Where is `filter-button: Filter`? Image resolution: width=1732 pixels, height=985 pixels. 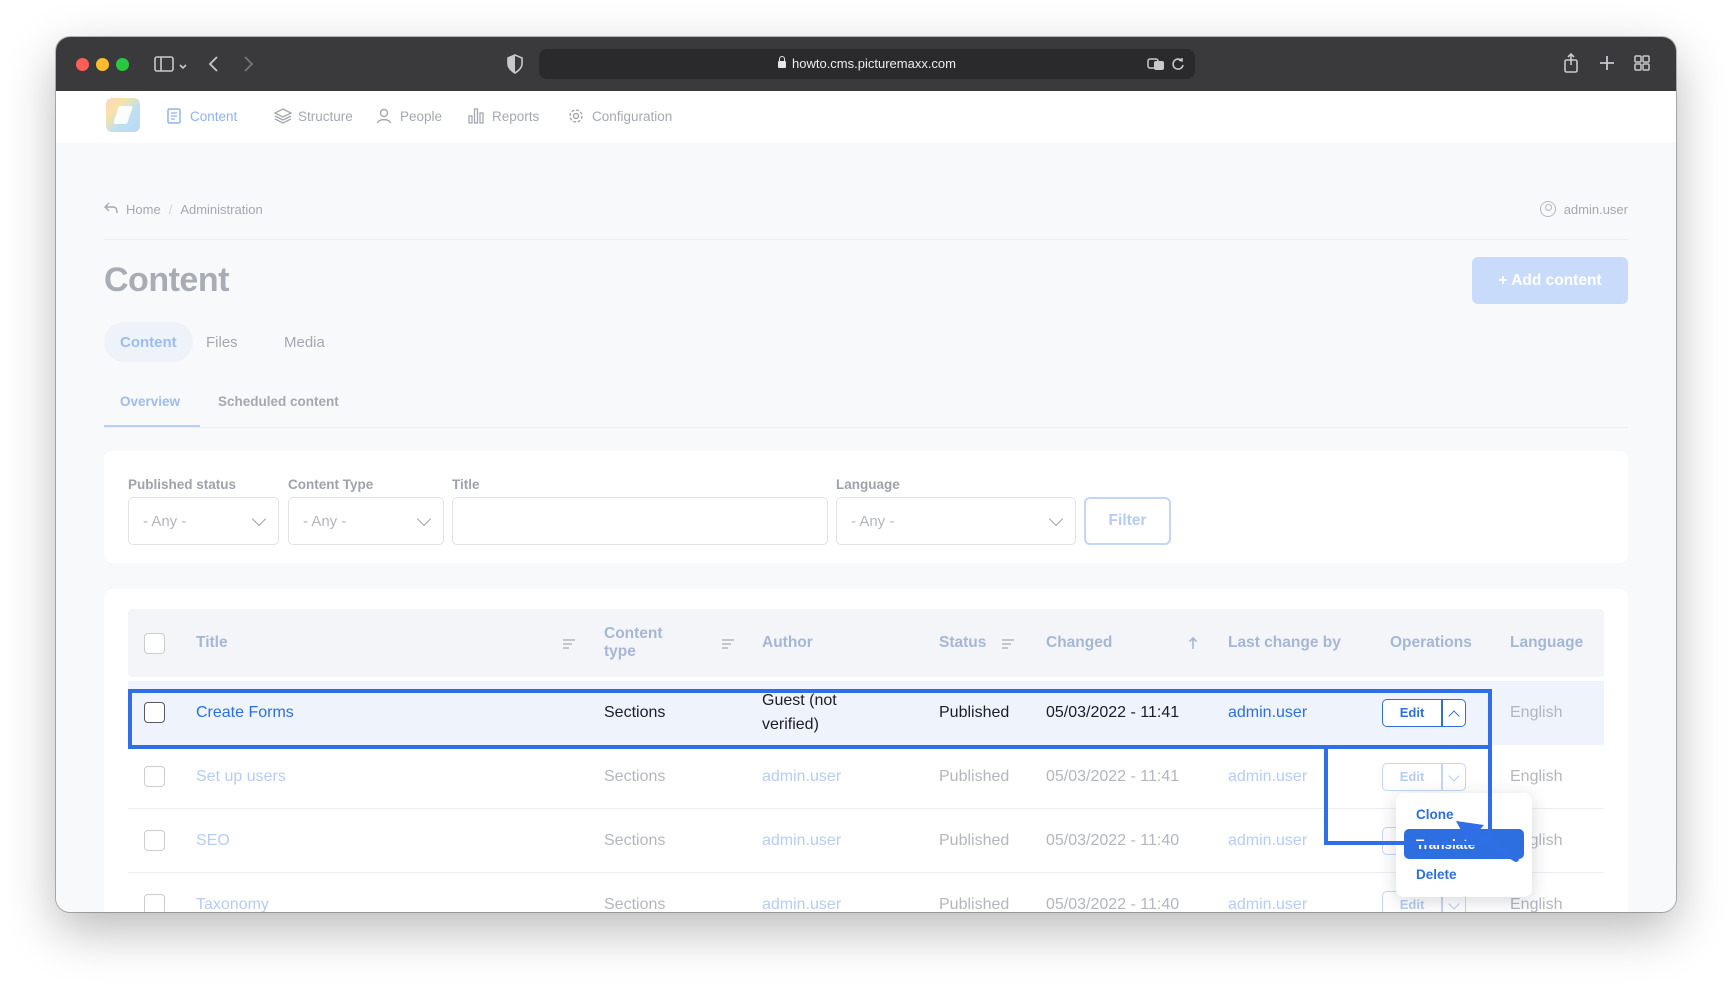
filter-button: Filter is located at coordinates (1127, 521).